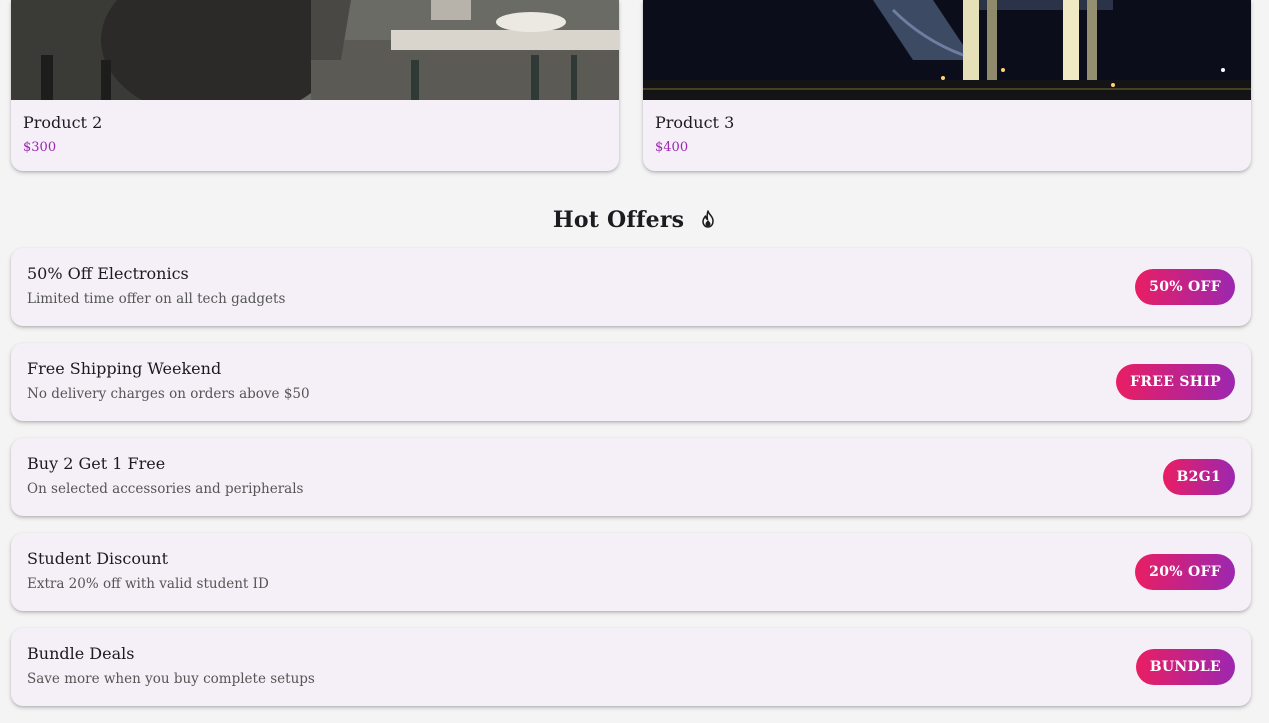  I want to click on offer-description: Limited time offer on all tech gadgets, so click(156, 299).